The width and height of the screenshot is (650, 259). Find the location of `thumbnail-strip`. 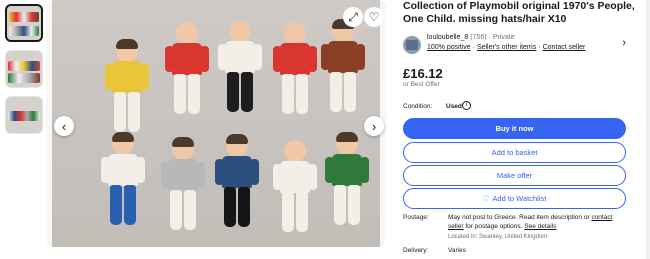

thumbnail-strip is located at coordinates (25, 73).